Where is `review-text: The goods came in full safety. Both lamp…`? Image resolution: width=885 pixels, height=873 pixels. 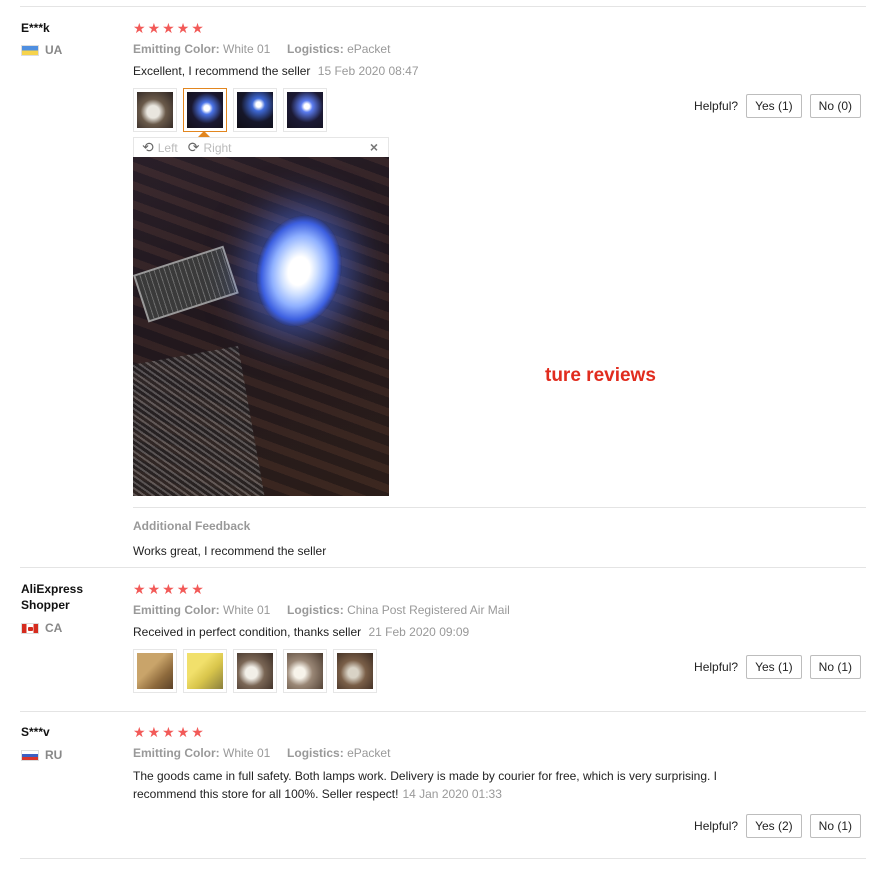
review-text: The goods came in full safety. Both lamp… is located at coordinates (443, 785).